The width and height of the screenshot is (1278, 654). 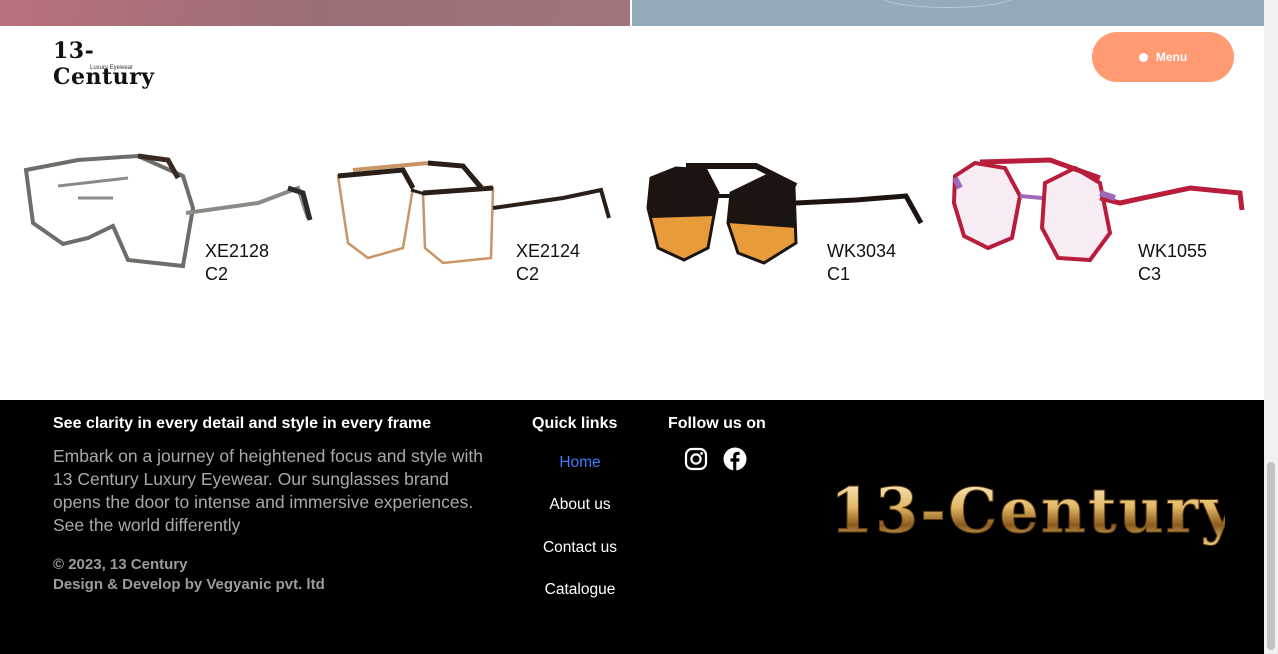 What do you see at coordinates (168, 211) in the screenshot?
I see `eyeglasses-image` at bounding box center [168, 211].